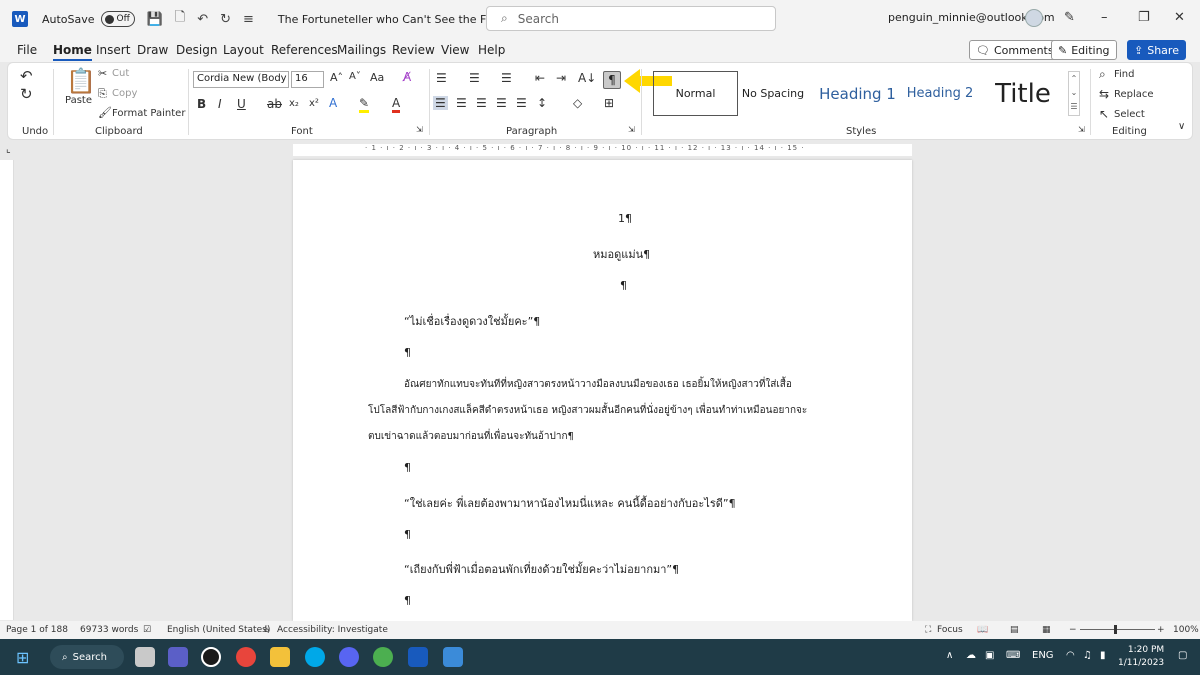 This screenshot has width=1200, height=675. What do you see at coordinates (773, 93) in the screenshot?
I see `style-no-spacing: No Spacing` at bounding box center [773, 93].